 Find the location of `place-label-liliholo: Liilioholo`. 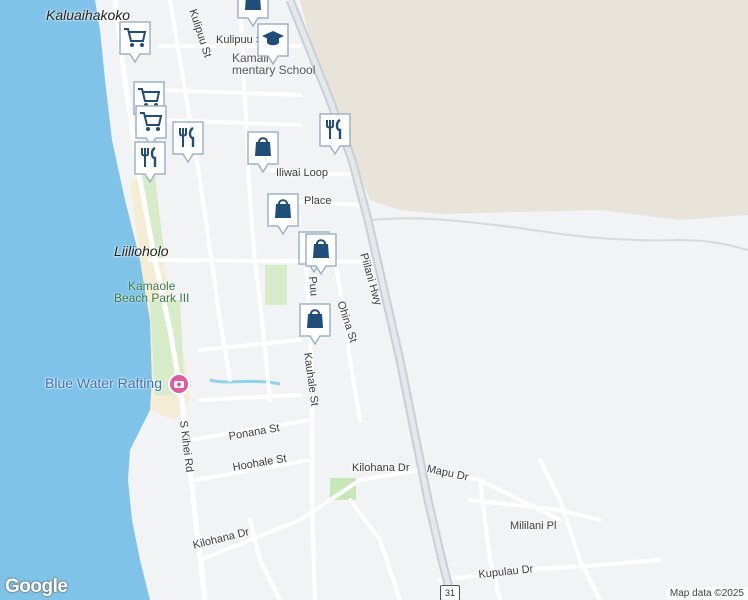

place-label-liliholo: Liilioholo is located at coordinates (141, 251).